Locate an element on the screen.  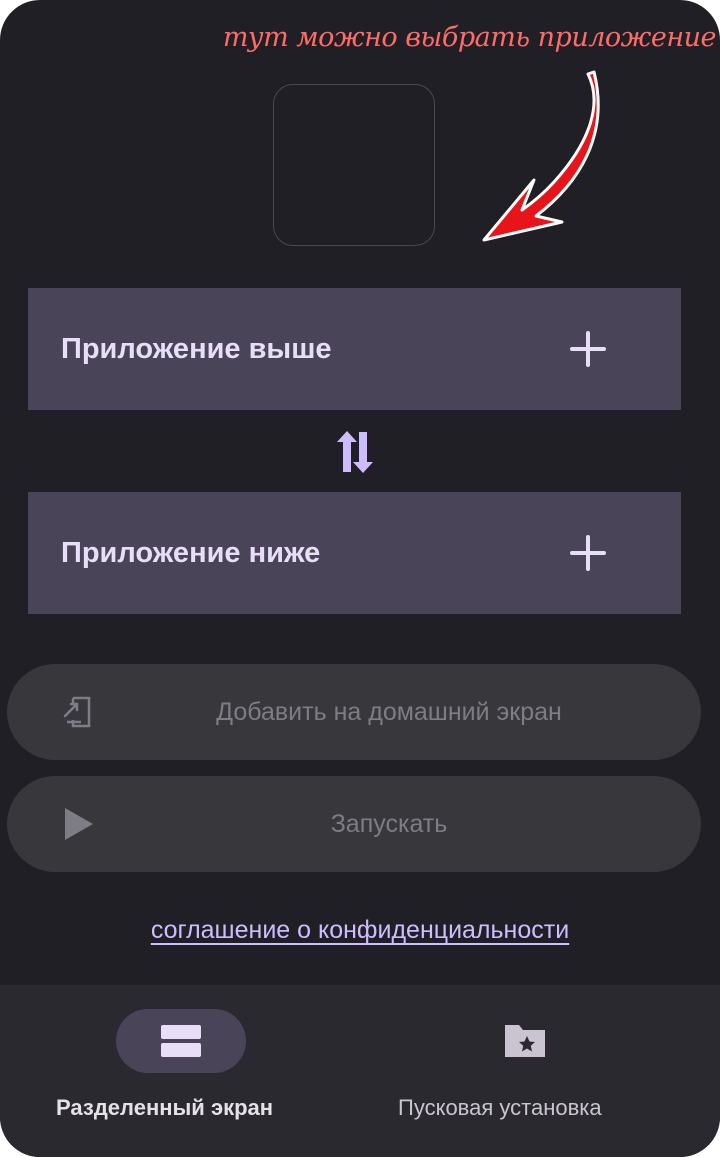
launch-button: Запускать is located at coordinates (354, 824).